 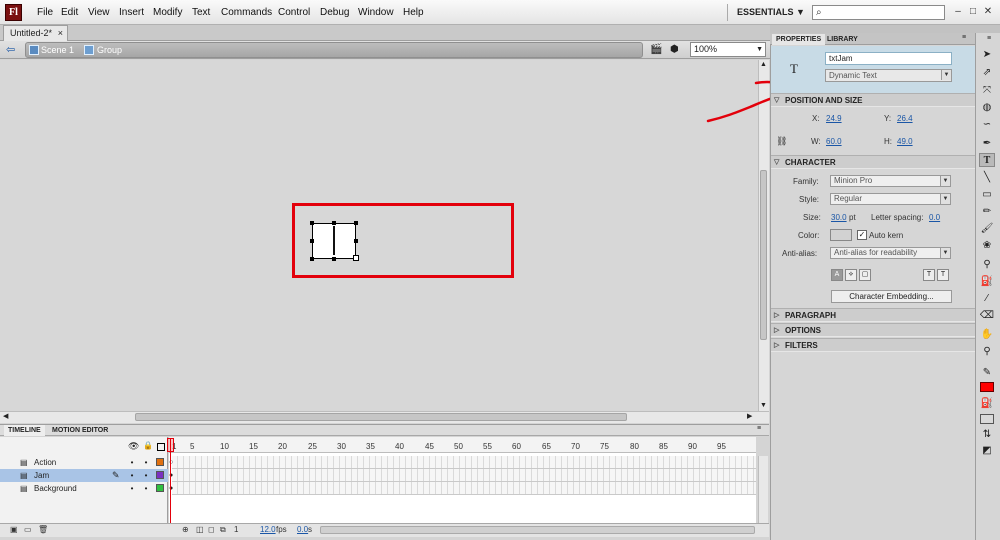 I want to click on lock-proportions-icon: ⛓, so click(x=781, y=141).